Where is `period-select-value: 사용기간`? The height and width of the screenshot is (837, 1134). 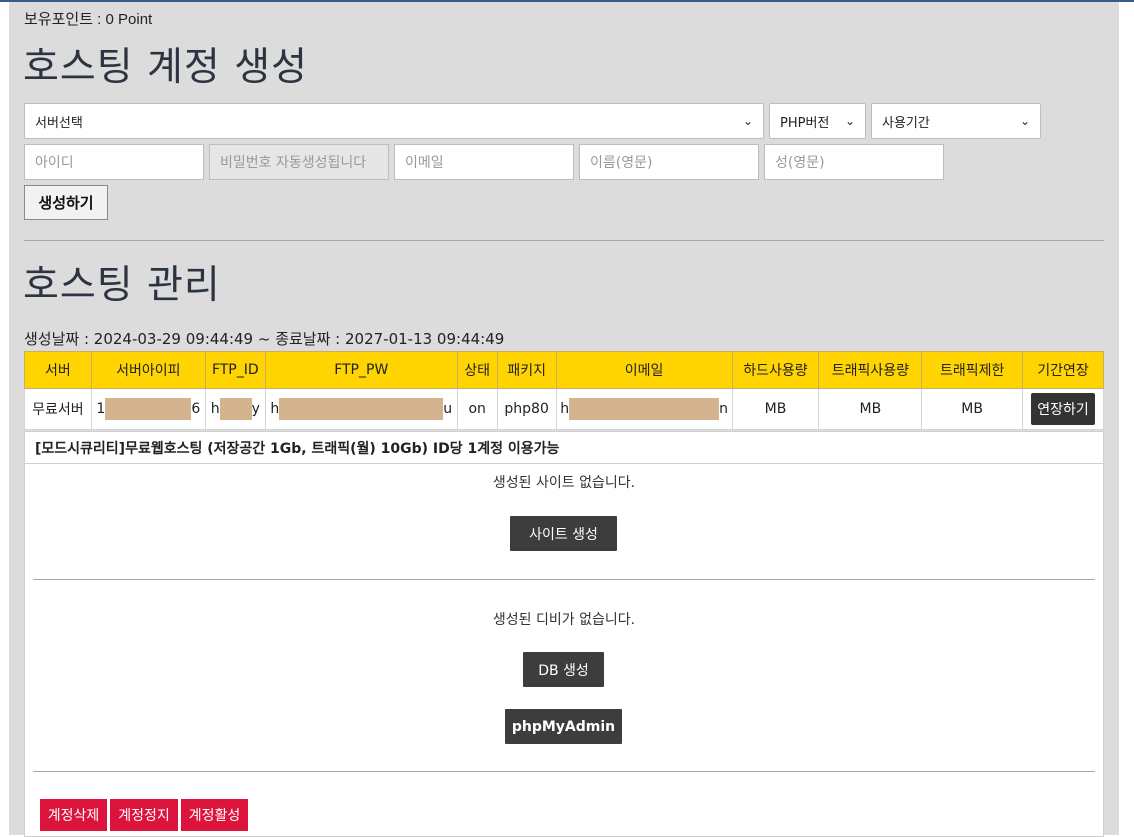
period-select-value: 사용기간 is located at coordinates (906, 123).